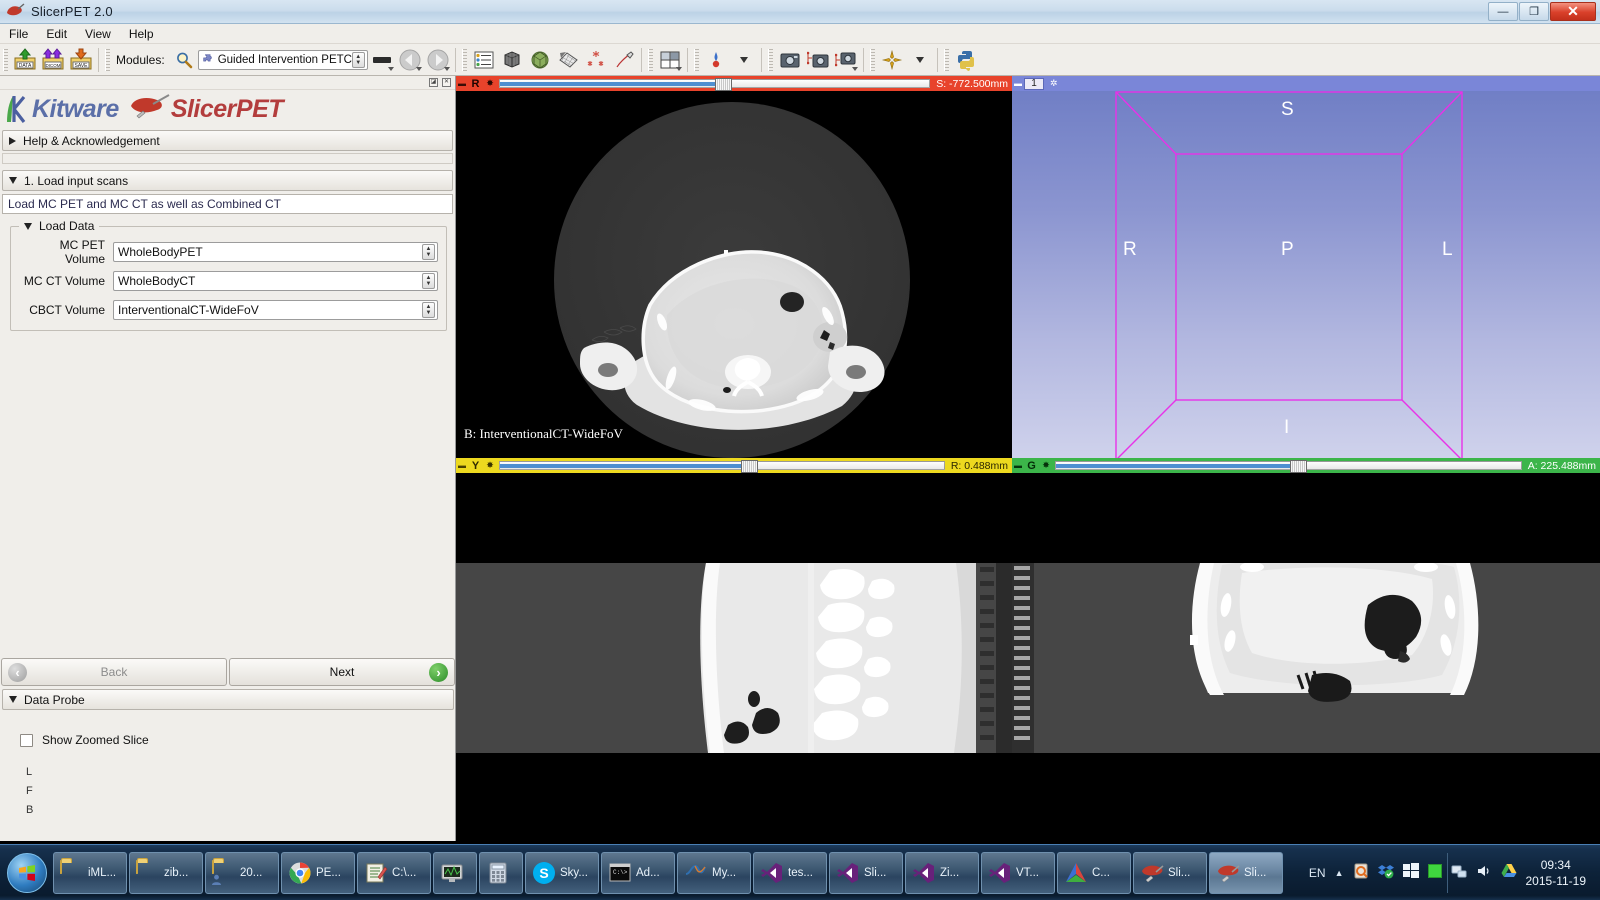  Describe the element at coordinates (818, 60) in the screenshot. I see `scene-views-capture-icon` at that location.